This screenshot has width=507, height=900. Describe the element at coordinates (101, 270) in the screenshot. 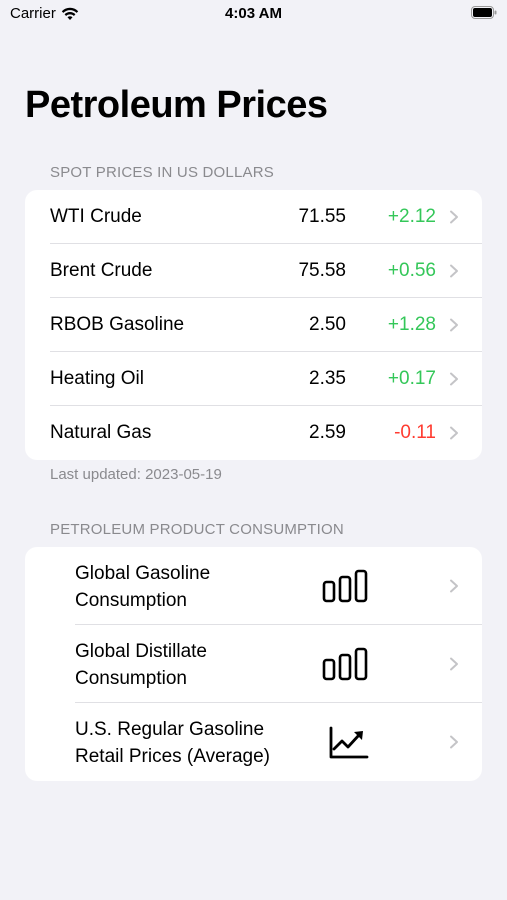

I see `price-row-name: Brent Crude` at that location.